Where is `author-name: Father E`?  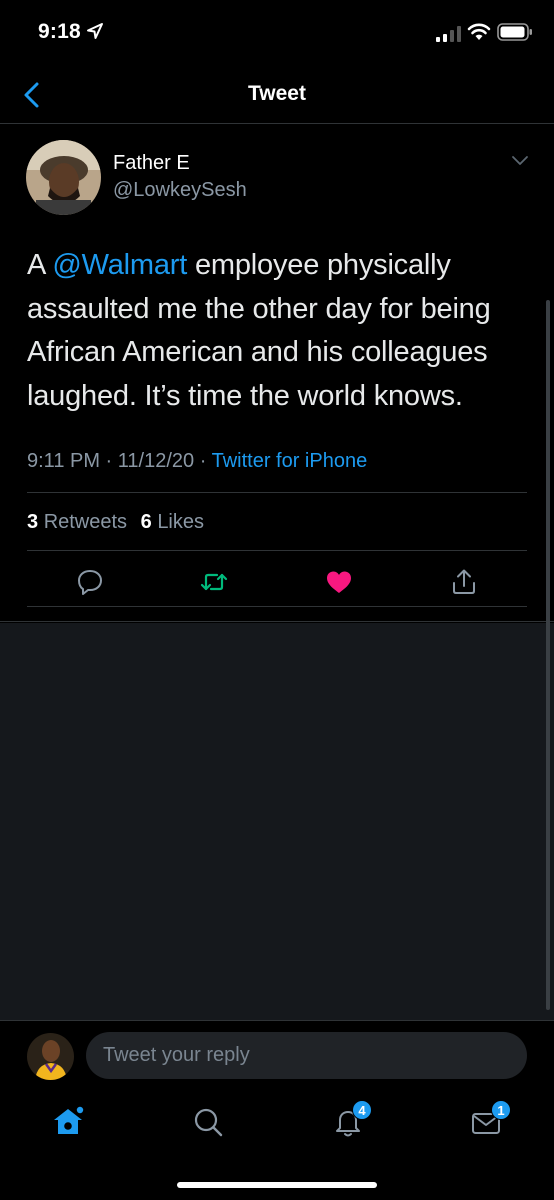
author-name: Father E is located at coordinates (151, 163).